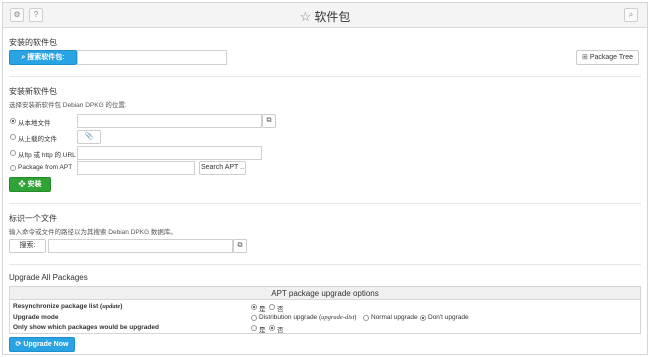 Image resolution: width=650 pixels, height=357 pixels. What do you see at coordinates (13, 121) in the screenshot?
I see `radio-local-file` at bounding box center [13, 121].